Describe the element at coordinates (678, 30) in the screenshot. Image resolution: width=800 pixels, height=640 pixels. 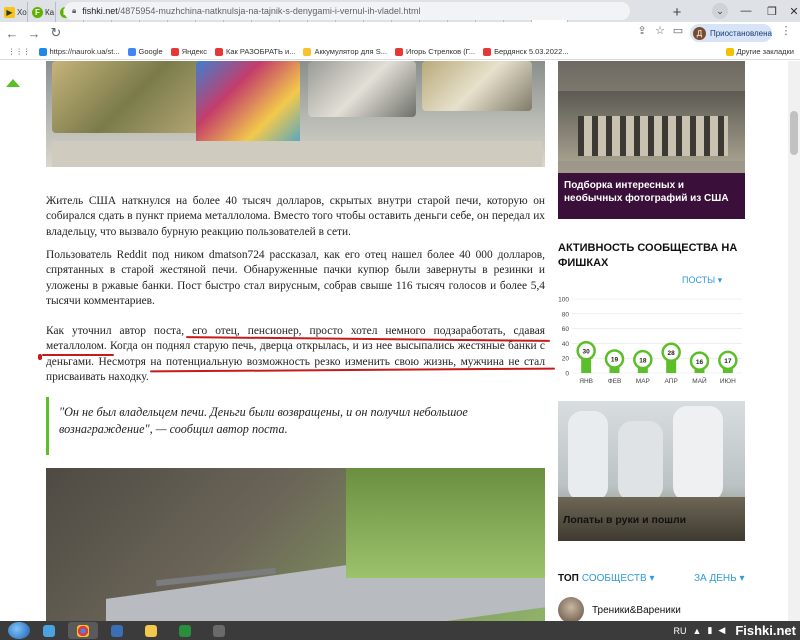
I see `extensions-icon: ▭` at that location.